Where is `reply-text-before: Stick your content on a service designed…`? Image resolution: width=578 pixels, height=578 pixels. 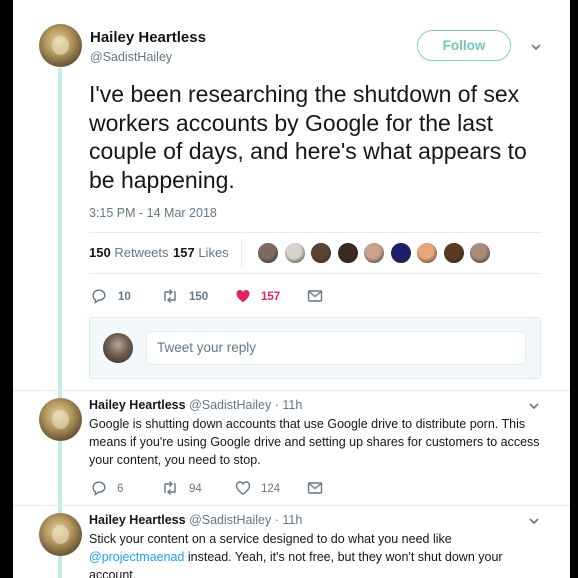 reply-text-before: Stick your content on a service designed… is located at coordinates (270, 539).